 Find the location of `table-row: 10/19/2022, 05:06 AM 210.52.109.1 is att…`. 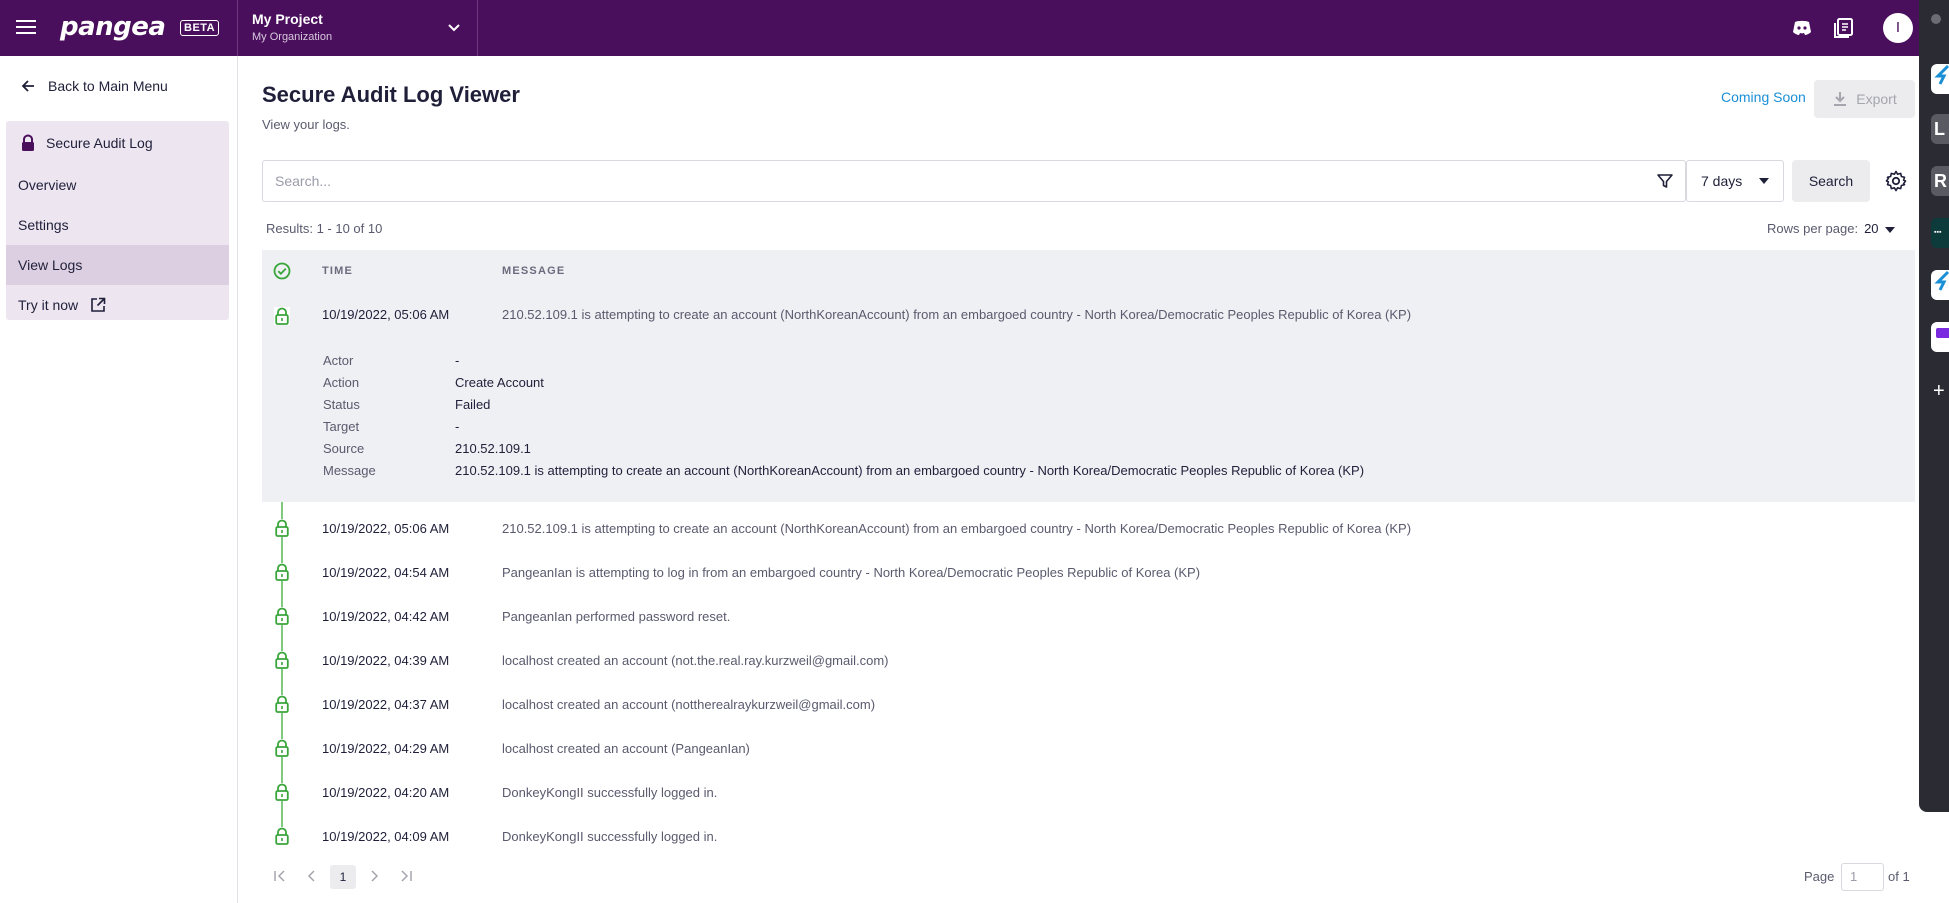

table-row: 10/19/2022, 05:06 AM 210.52.109.1 is att… is located at coordinates (1088, 529).